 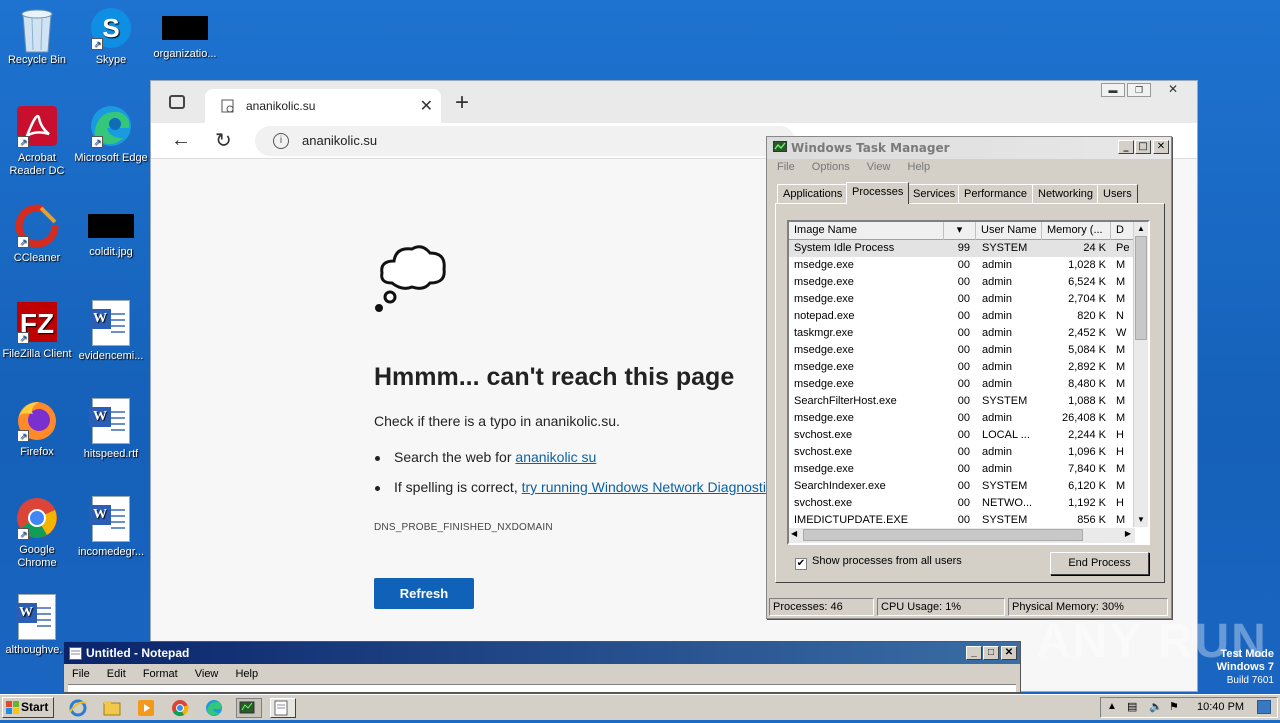 I want to click on refresh-button: Refresh, so click(x=424, y=593).